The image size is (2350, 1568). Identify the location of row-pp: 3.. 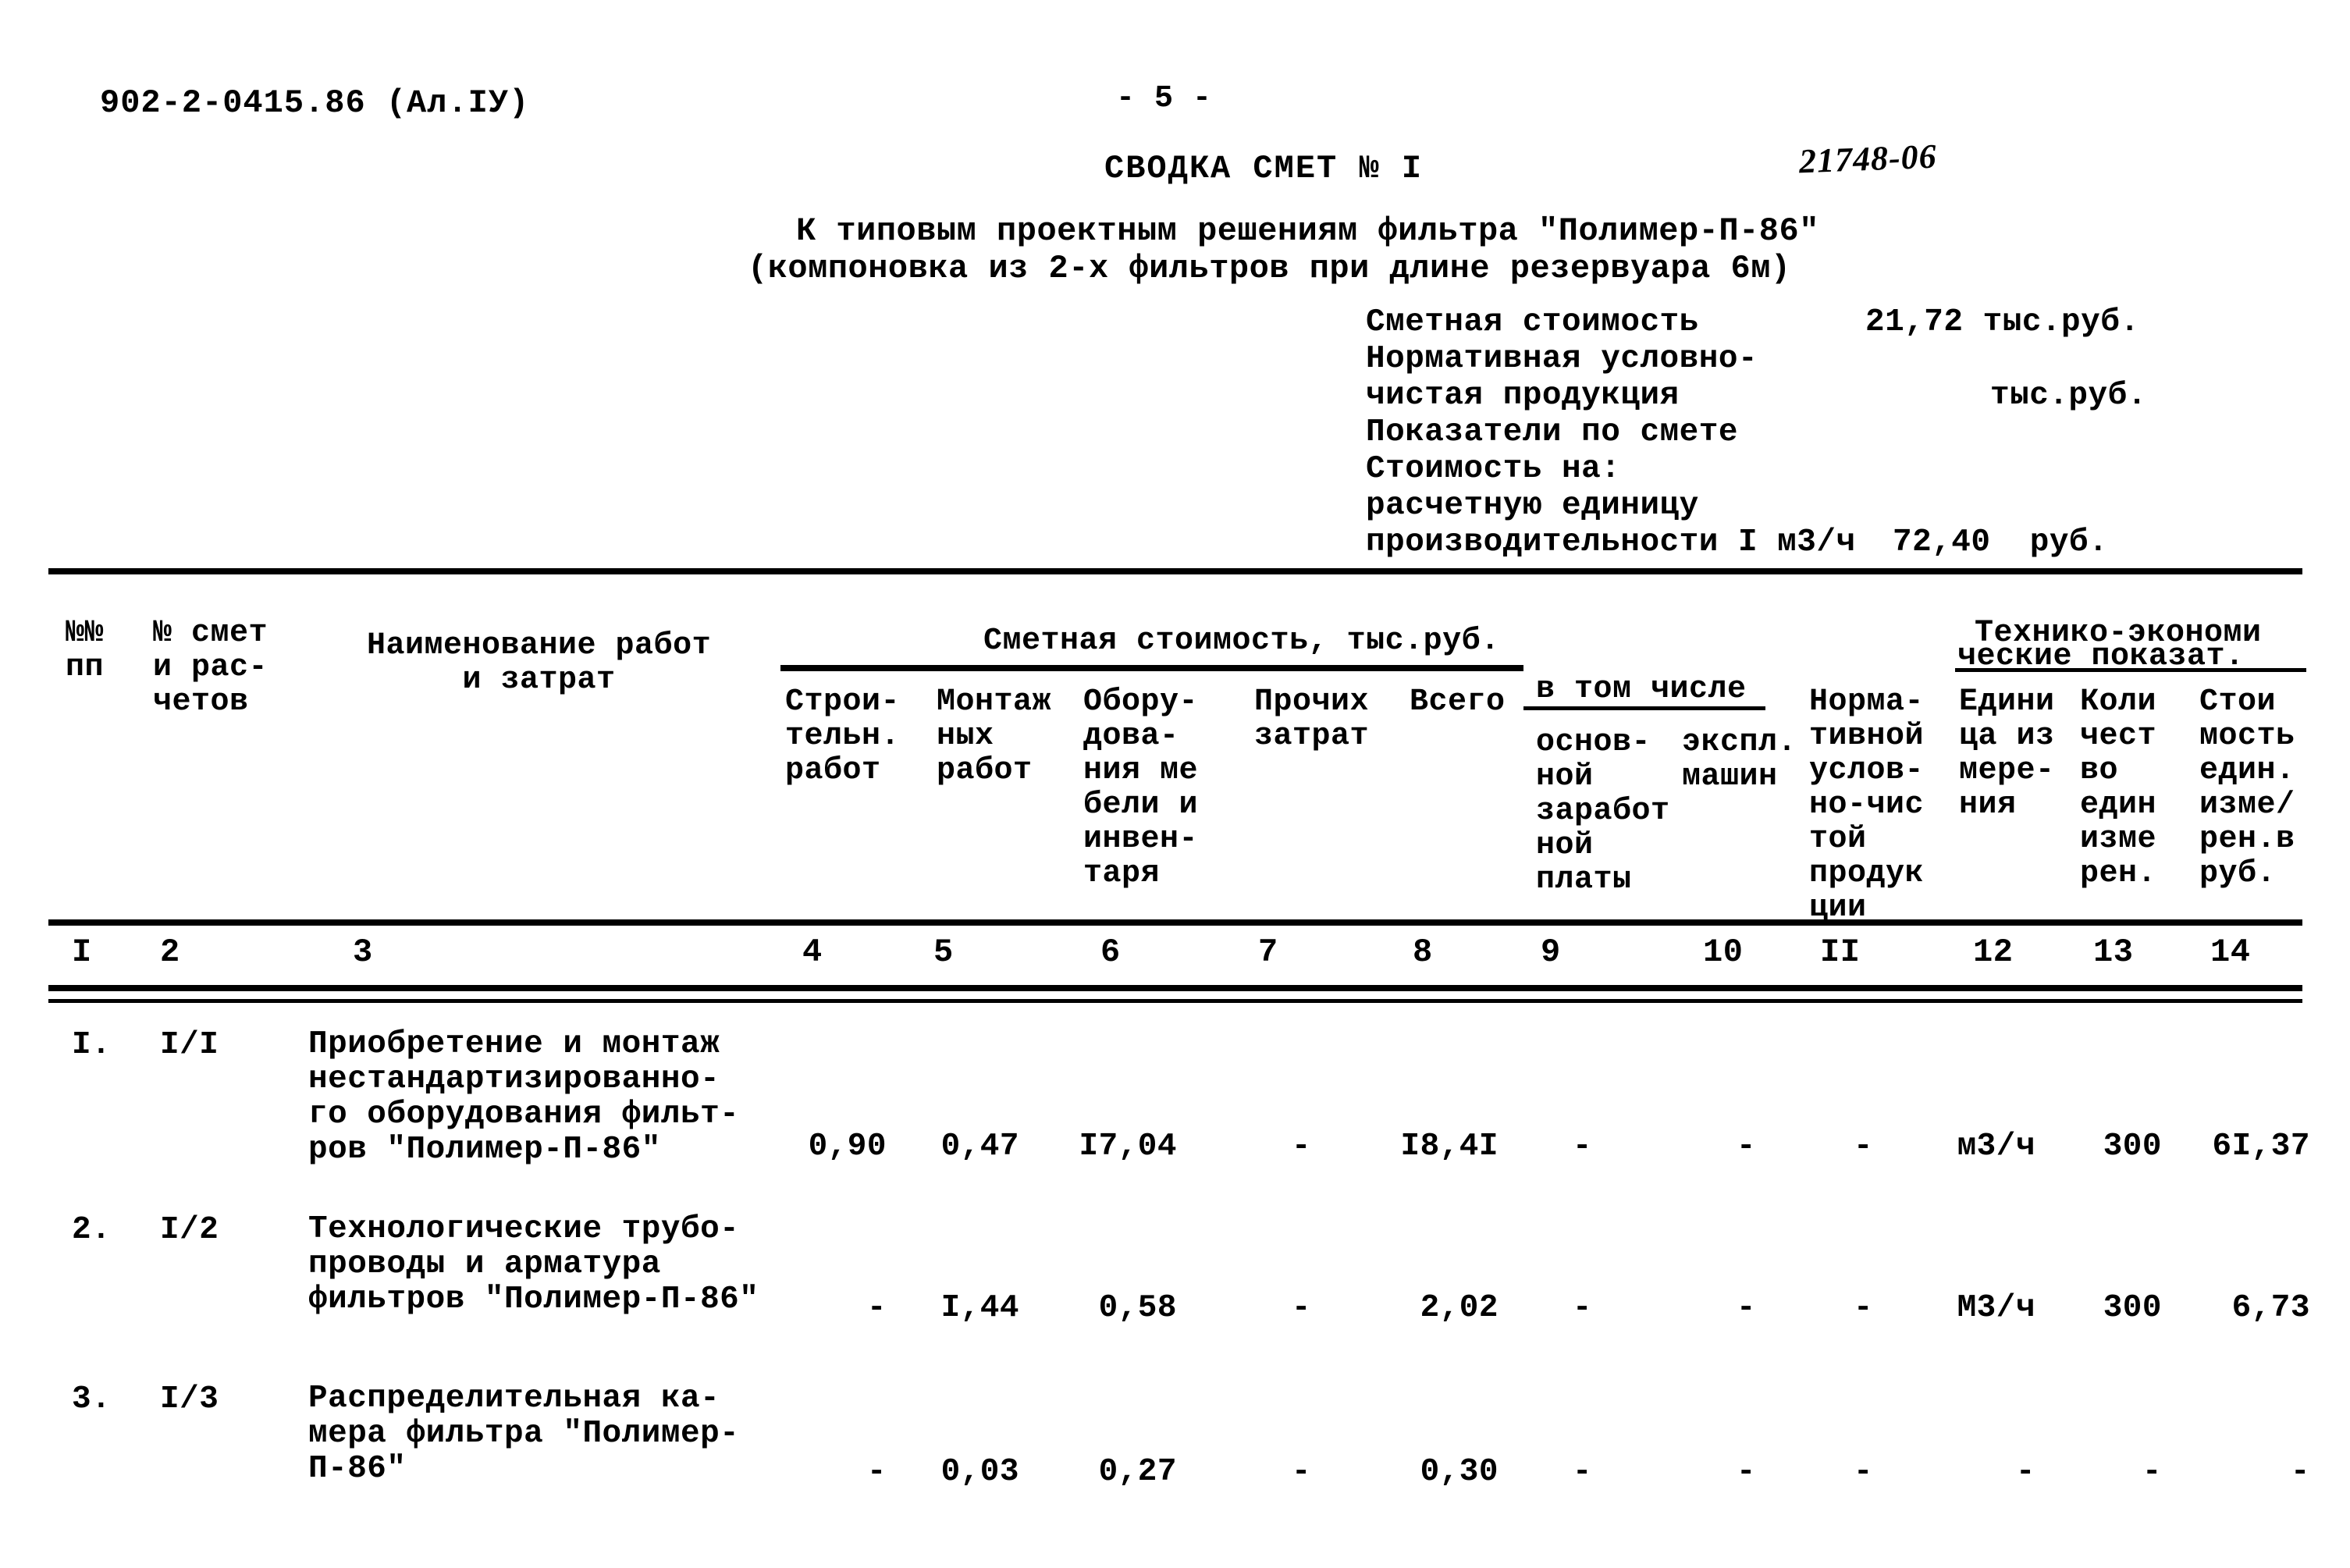
(92, 1399).